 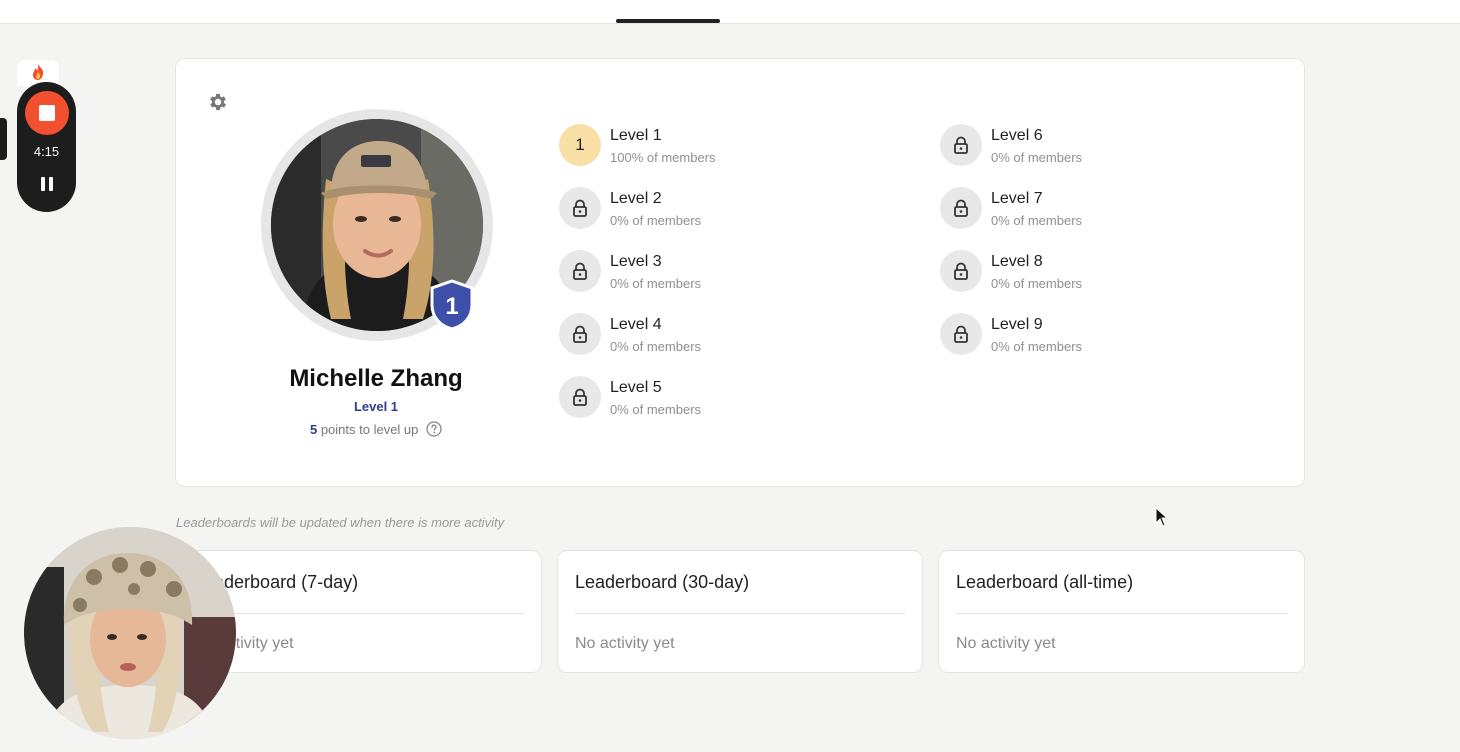 I want to click on pause-icon, so click(x=47, y=184).